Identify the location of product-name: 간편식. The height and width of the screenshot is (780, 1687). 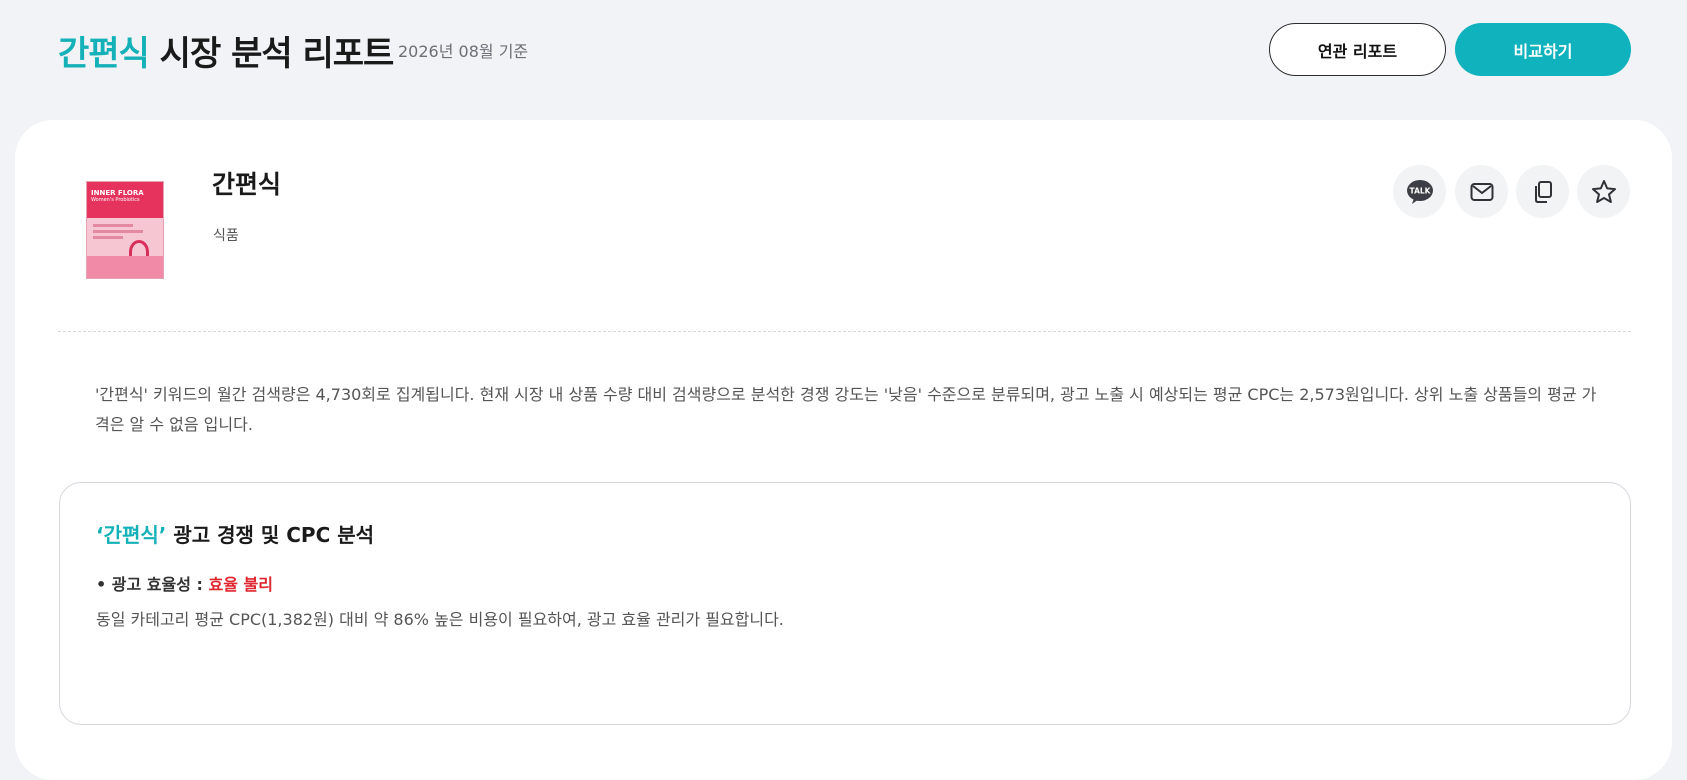
(247, 184).